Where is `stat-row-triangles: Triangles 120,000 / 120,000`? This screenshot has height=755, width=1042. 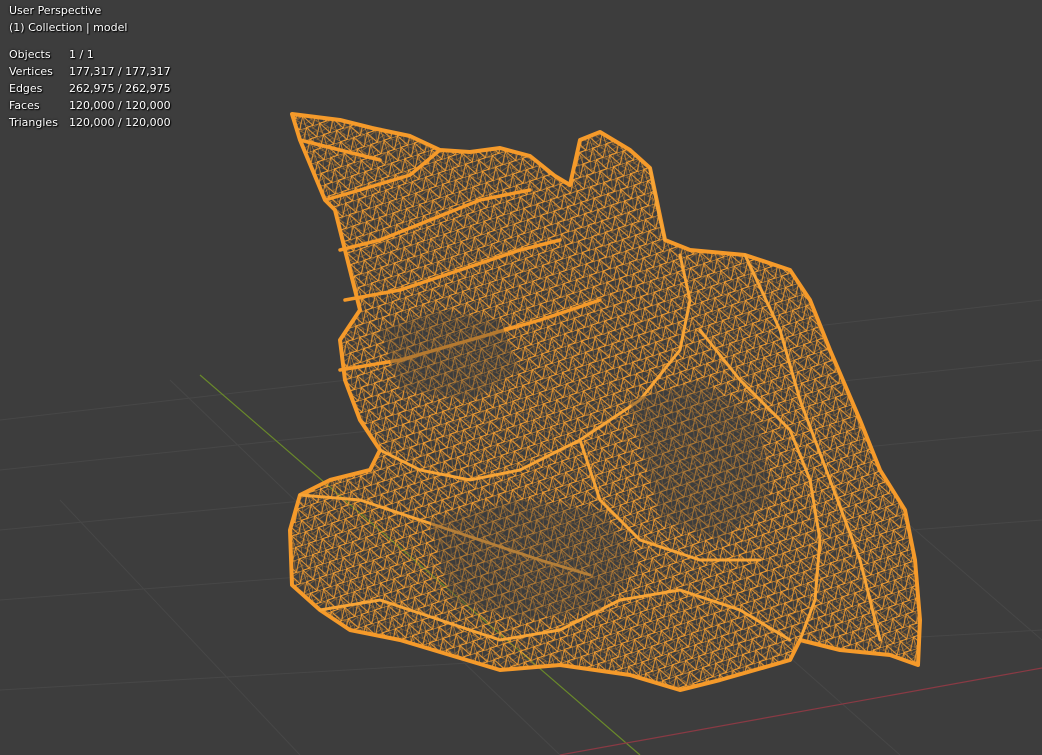 stat-row-triangles: Triangles 120,000 / 120,000 is located at coordinates (90, 122).